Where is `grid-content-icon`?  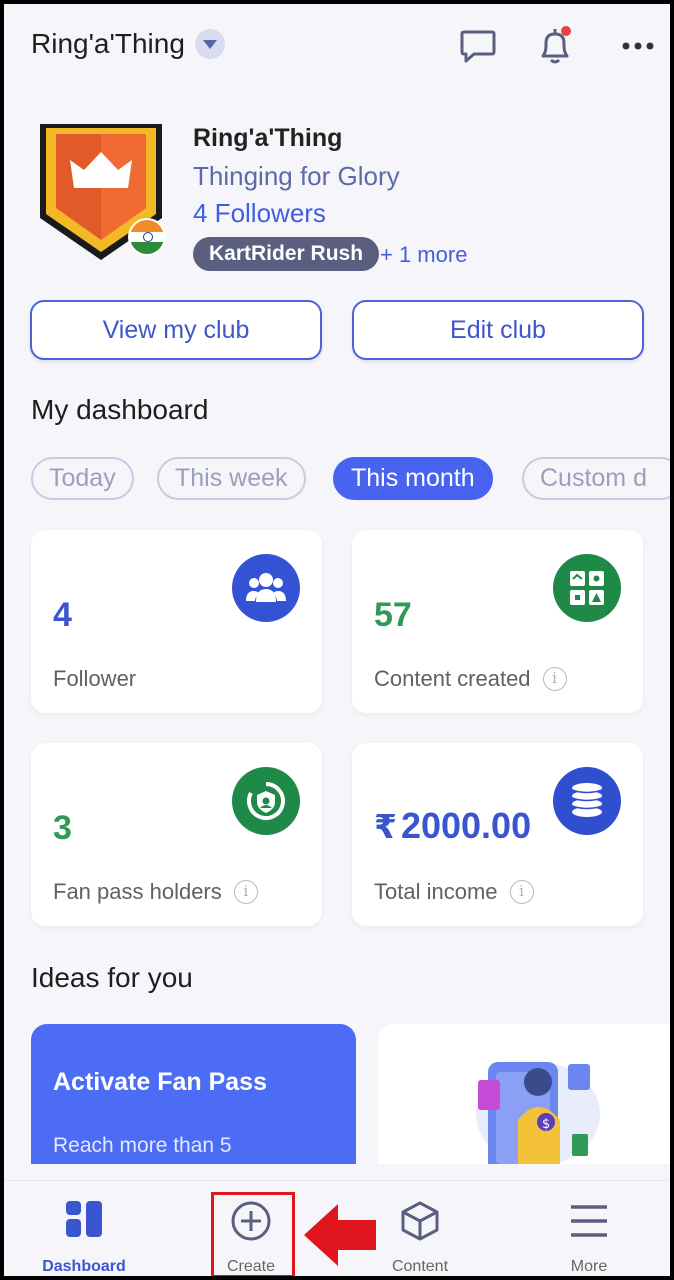 grid-content-icon is located at coordinates (587, 588).